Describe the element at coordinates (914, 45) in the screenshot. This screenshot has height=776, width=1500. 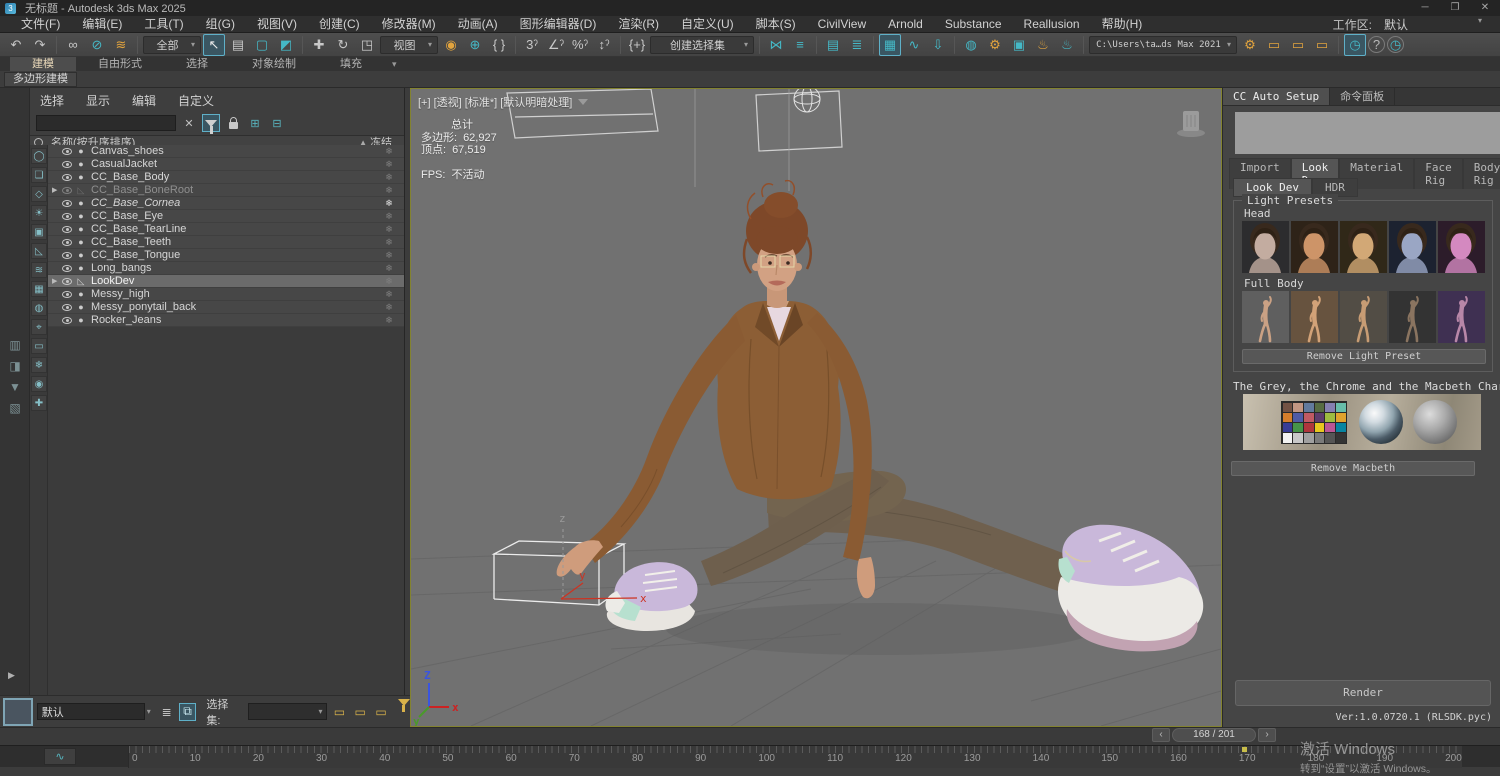
I see `curve-editor-button: ∿` at that location.